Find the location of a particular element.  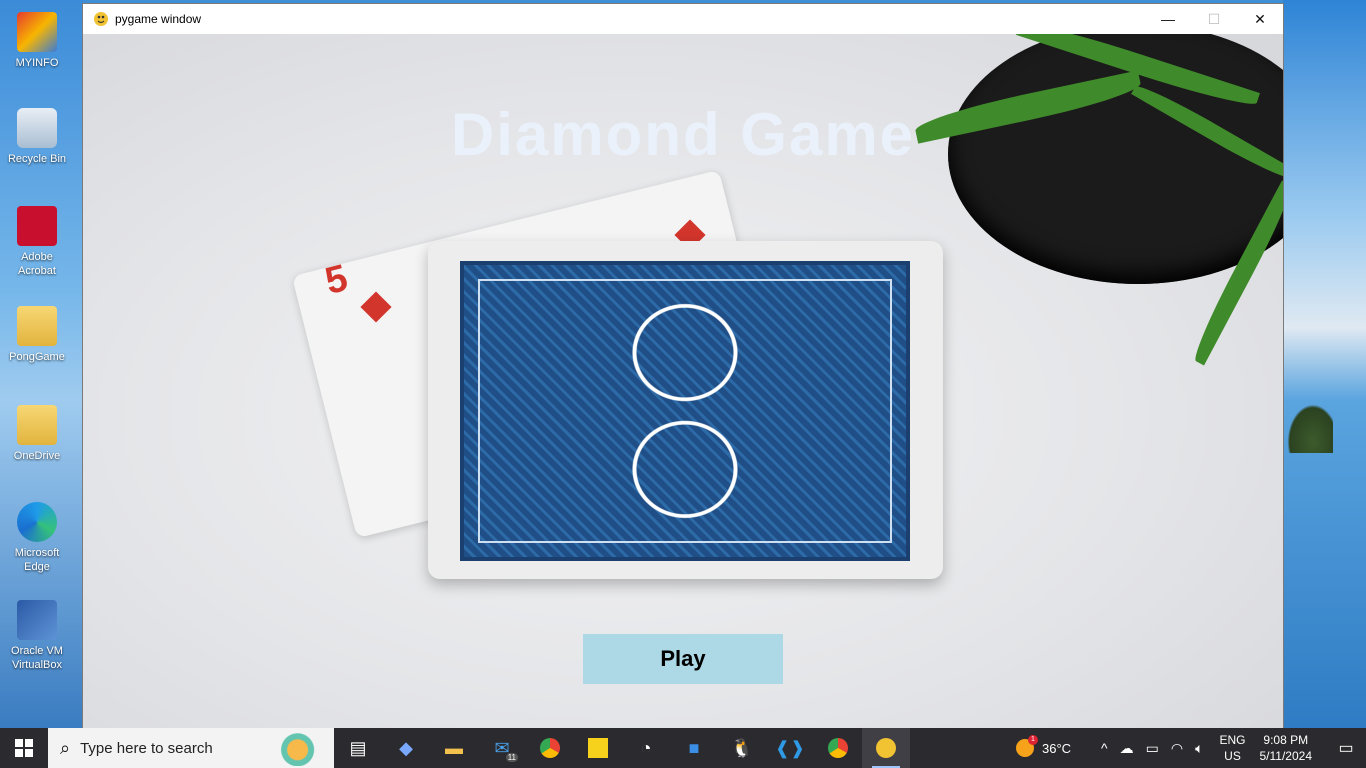

language-code: ENG is located at coordinates (1232, 740).